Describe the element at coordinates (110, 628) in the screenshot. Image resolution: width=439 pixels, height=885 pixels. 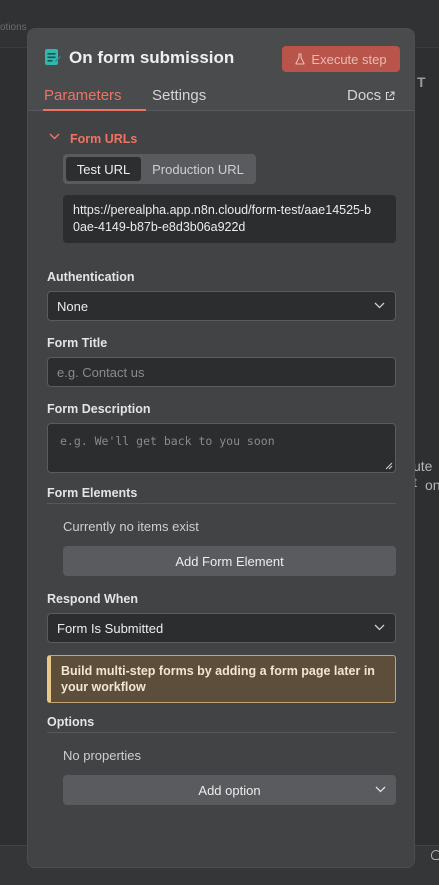
I see `respond-when-value: Form Is Submitted` at that location.